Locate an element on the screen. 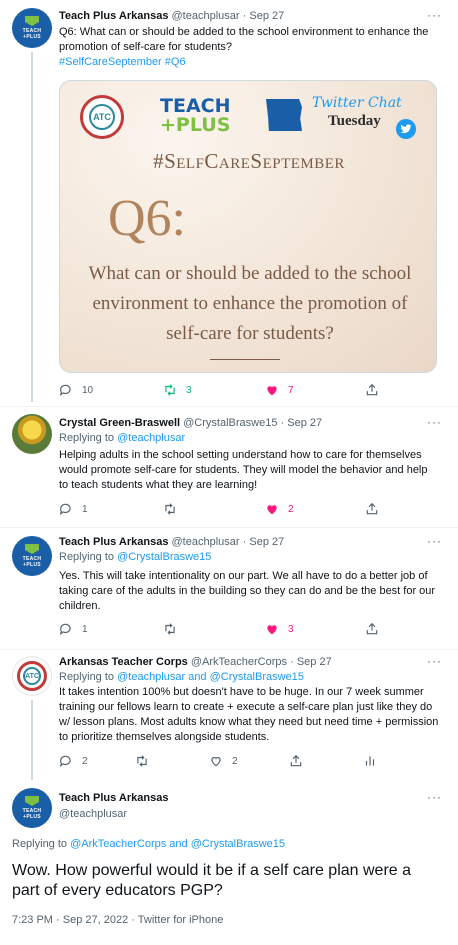 The image size is (458, 945). replying-to: Replying to @CrystalBraswe15 is located at coordinates (135, 557).